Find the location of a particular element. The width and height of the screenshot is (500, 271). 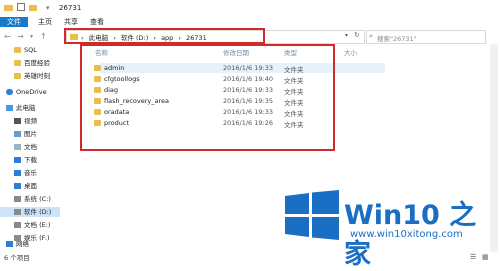

music-icon is located at coordinates (17, 173).